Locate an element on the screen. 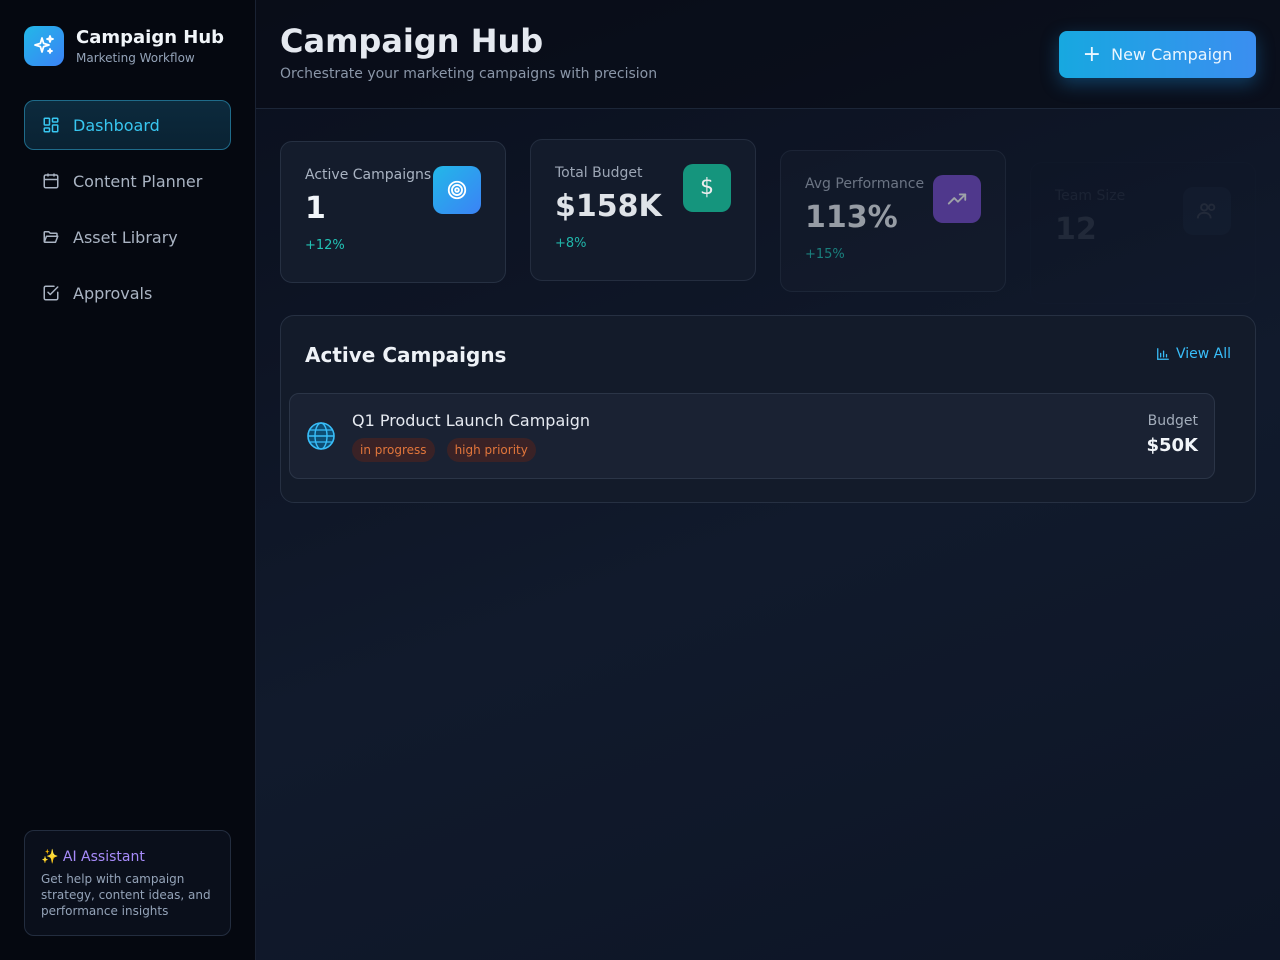 The width and height of the screenshot is (1280, 960). target-icon is located at coordinates (457, 190).